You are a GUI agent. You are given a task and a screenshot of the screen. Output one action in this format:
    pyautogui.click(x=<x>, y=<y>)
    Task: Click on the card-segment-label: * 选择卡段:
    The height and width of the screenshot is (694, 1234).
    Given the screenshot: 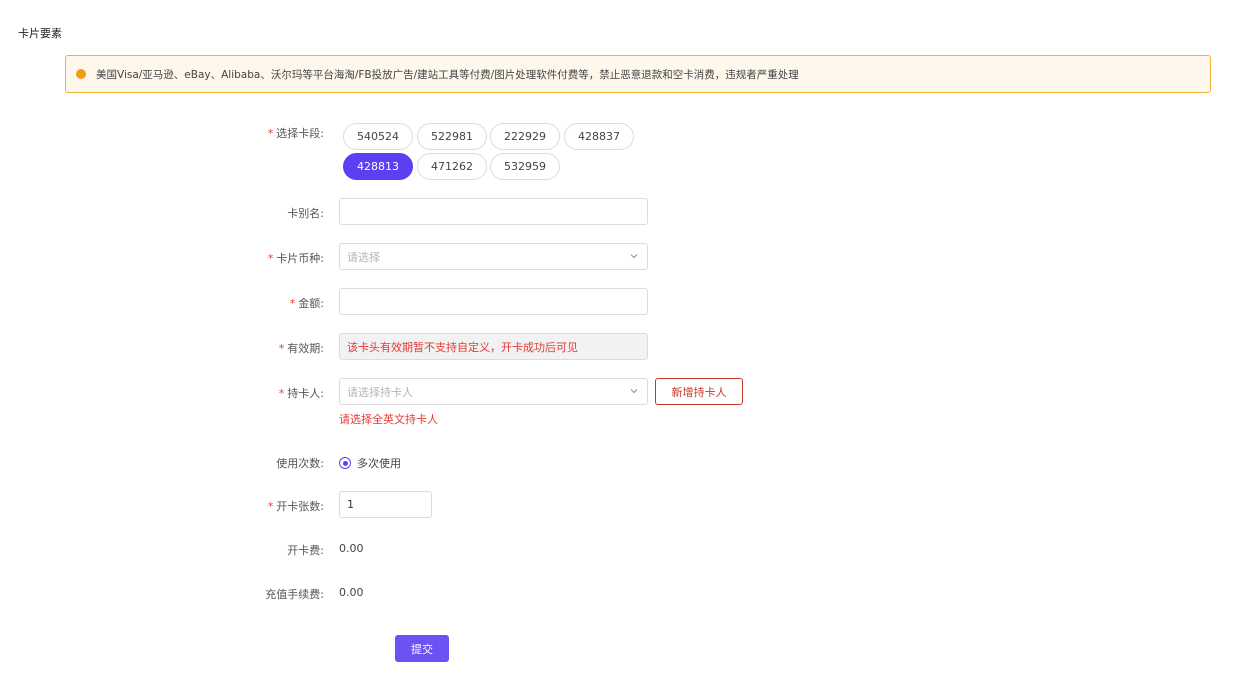 What is the action you would take?
    pyautogui.click(x=295, y=133)
    